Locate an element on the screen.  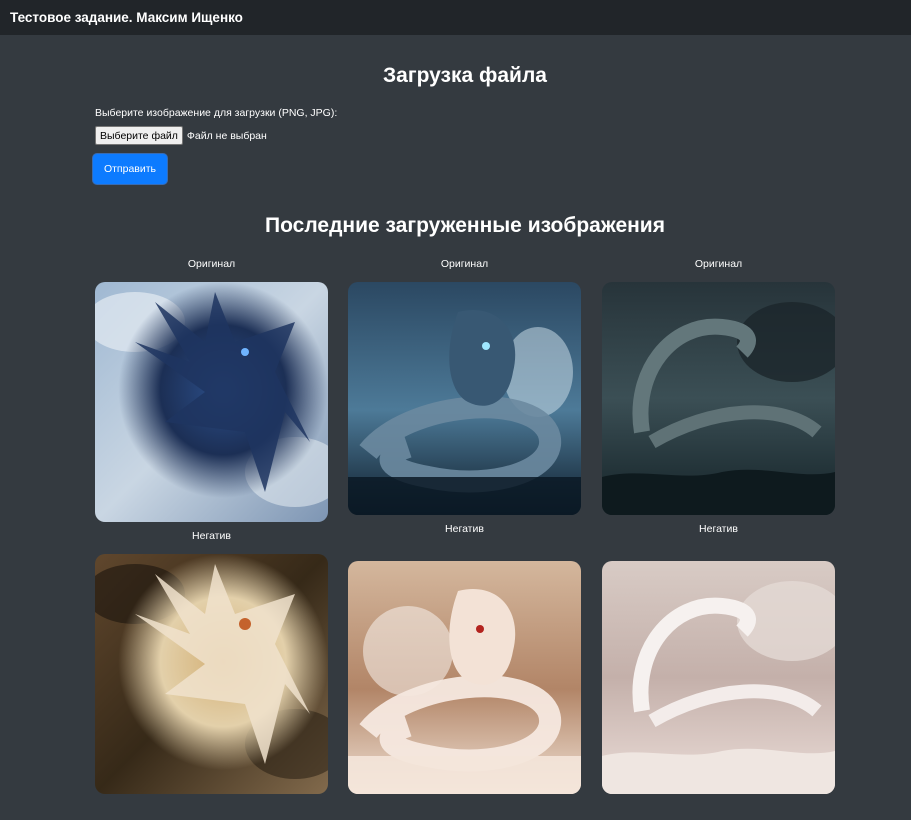
recent-images-title: Последние загруженные изображения is located at coordinates (465, 225).